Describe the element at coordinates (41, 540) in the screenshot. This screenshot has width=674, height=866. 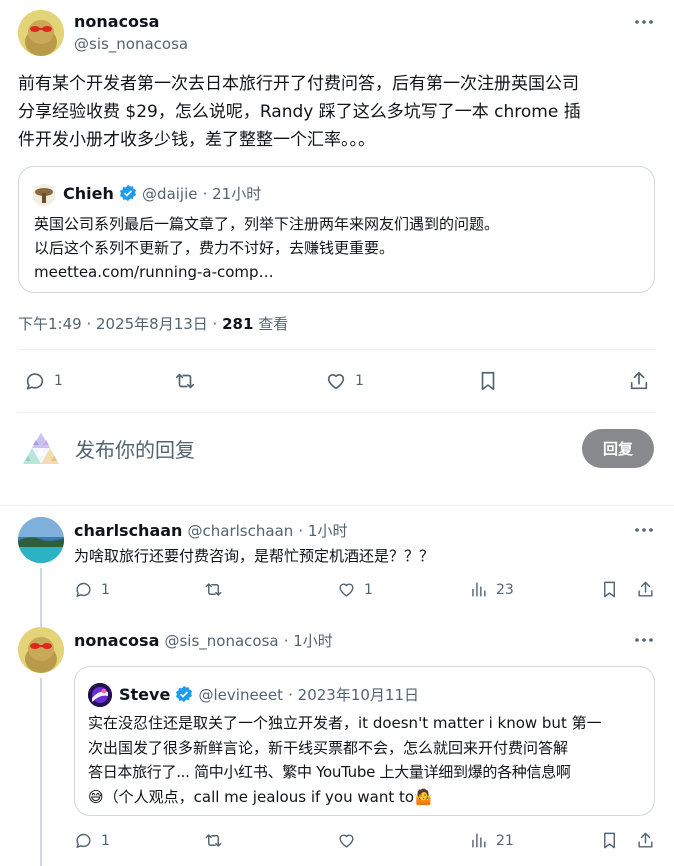
I see `reply1-author-avatar` at that location.